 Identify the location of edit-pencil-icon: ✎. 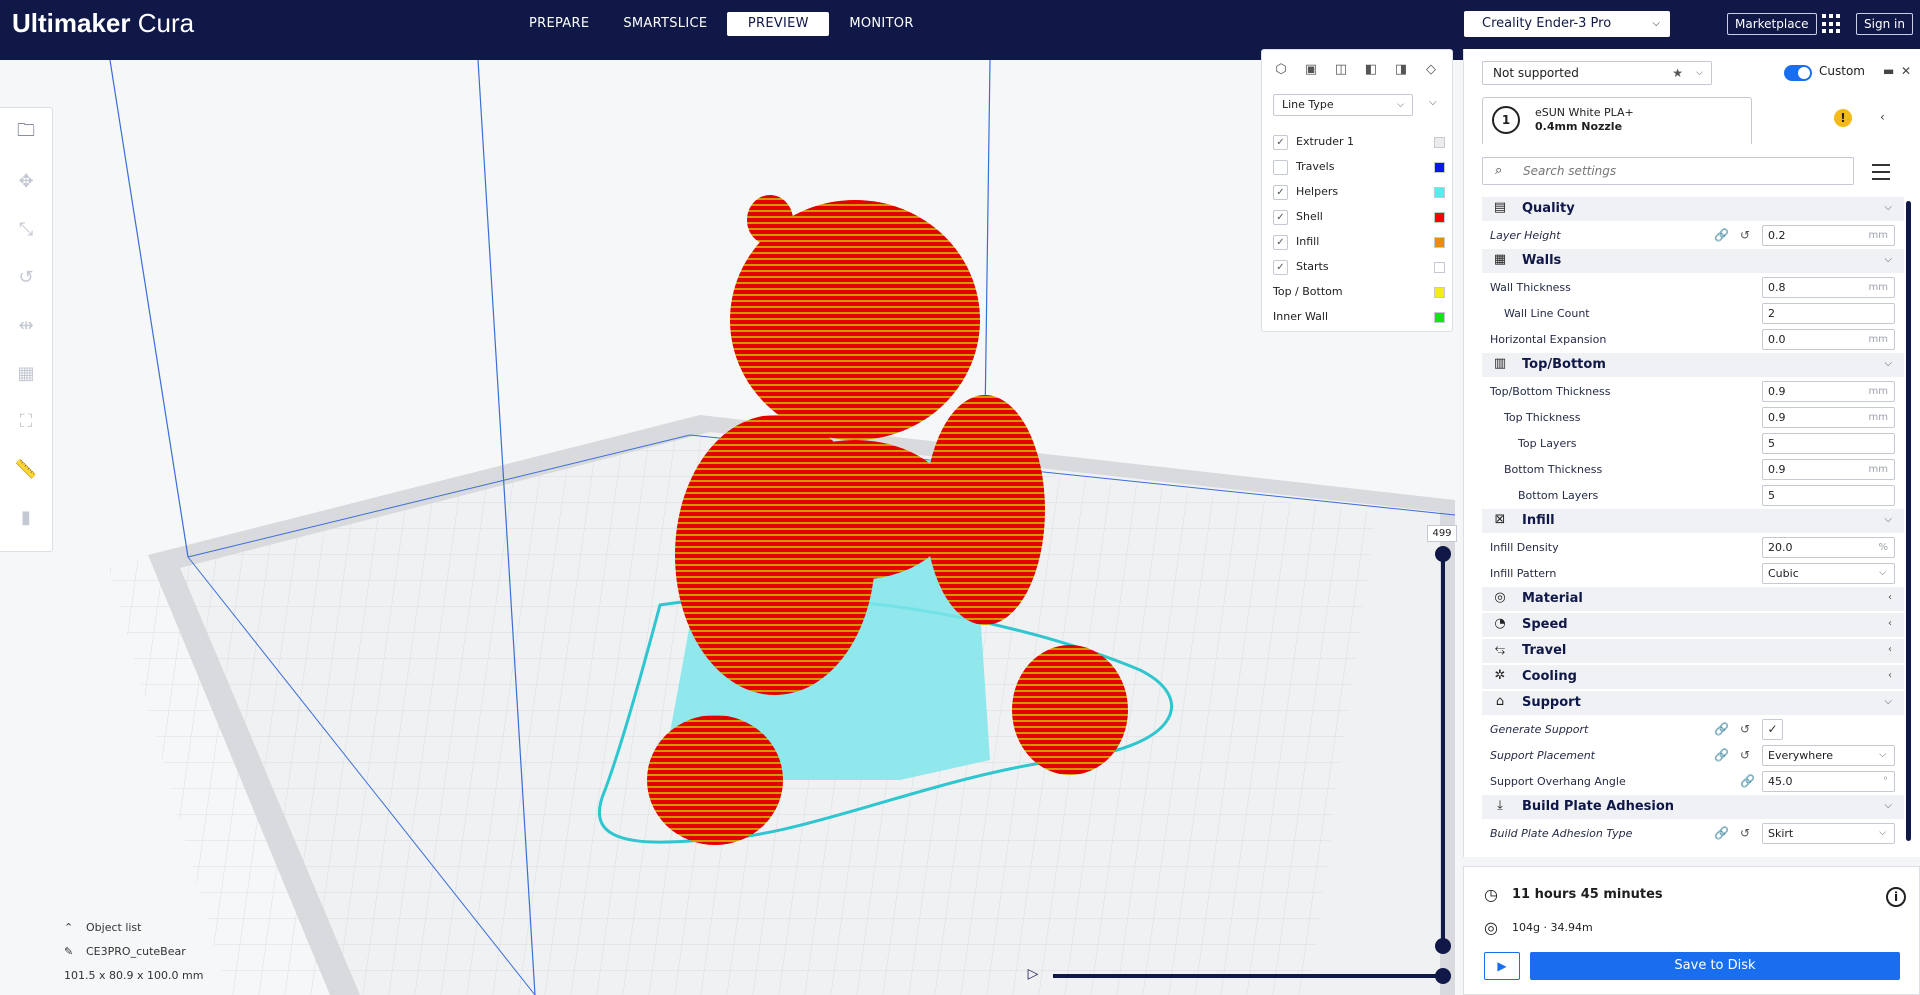
(75, 951).